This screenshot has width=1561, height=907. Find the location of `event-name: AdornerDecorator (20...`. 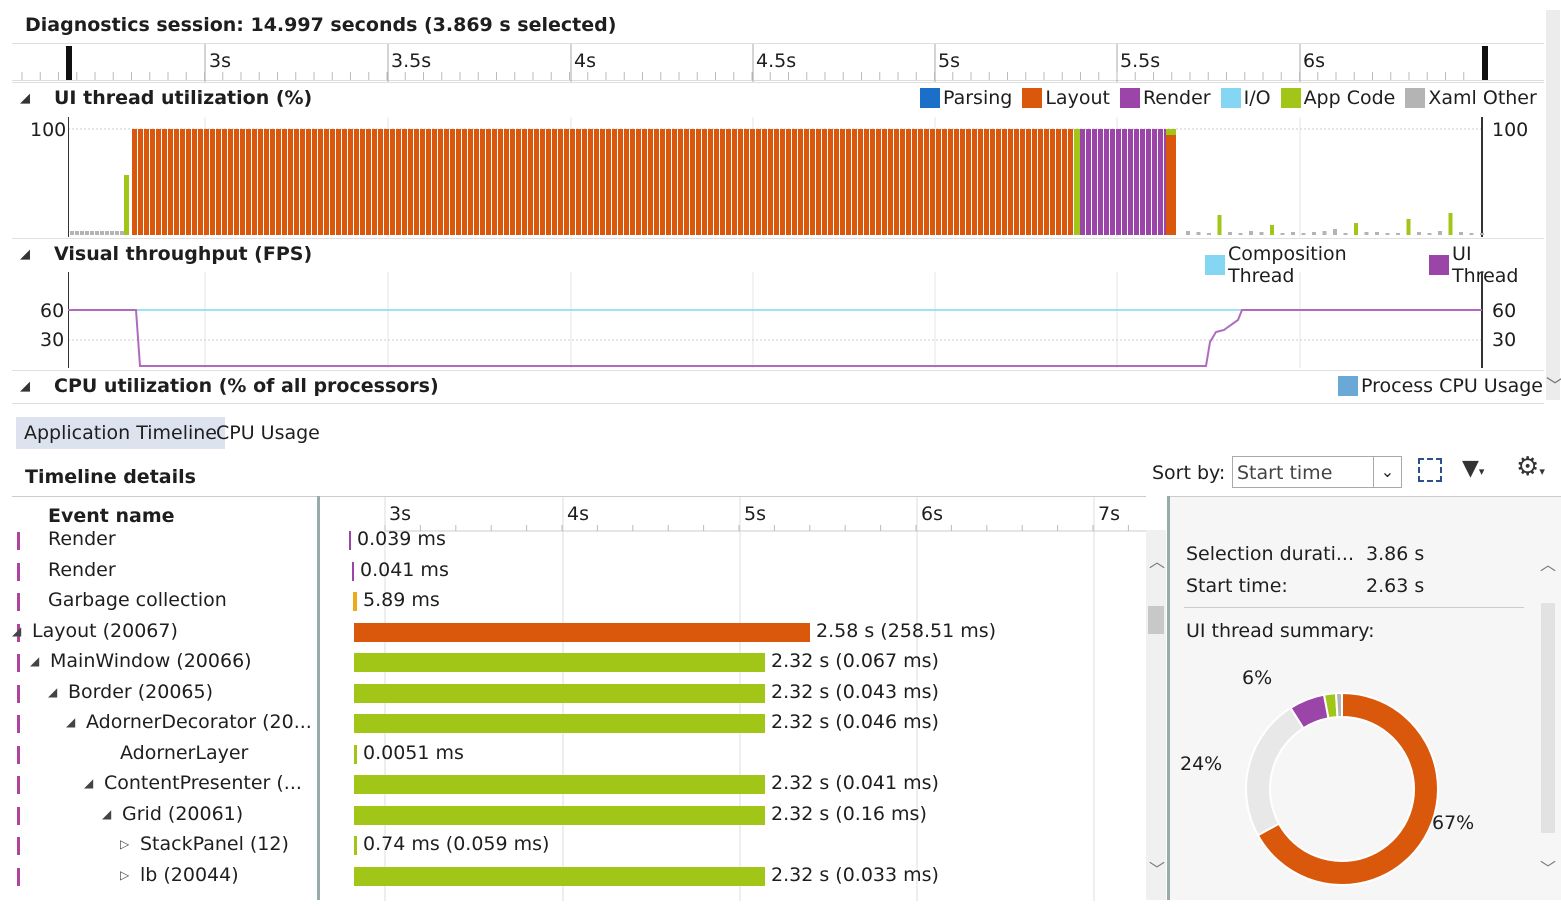

event-name: AdornerDecorator (20... is located at coordinates (199, 722).